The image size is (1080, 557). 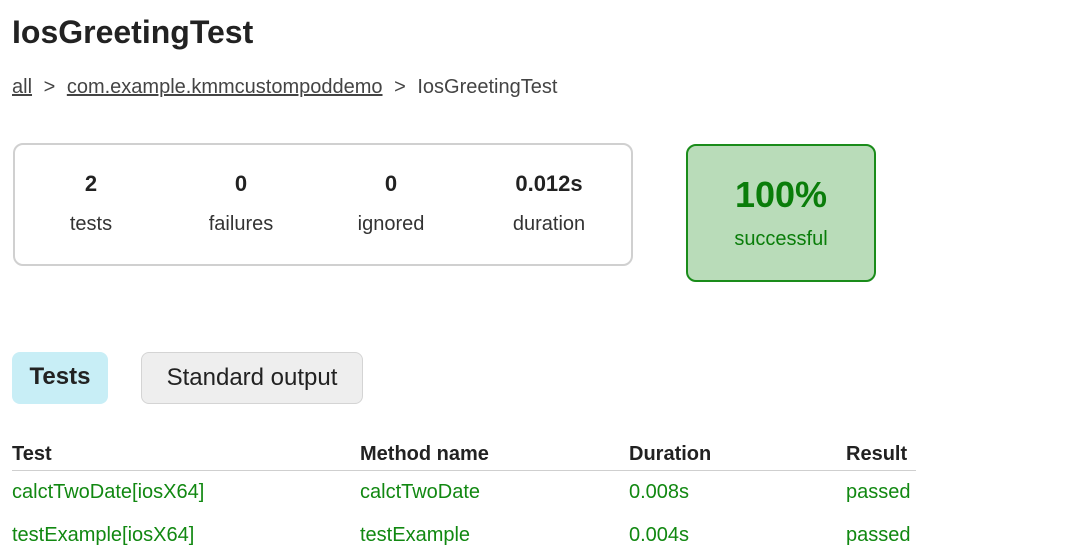 I want to click on failures-counter: 0 failures, so click(x=241, y=203).